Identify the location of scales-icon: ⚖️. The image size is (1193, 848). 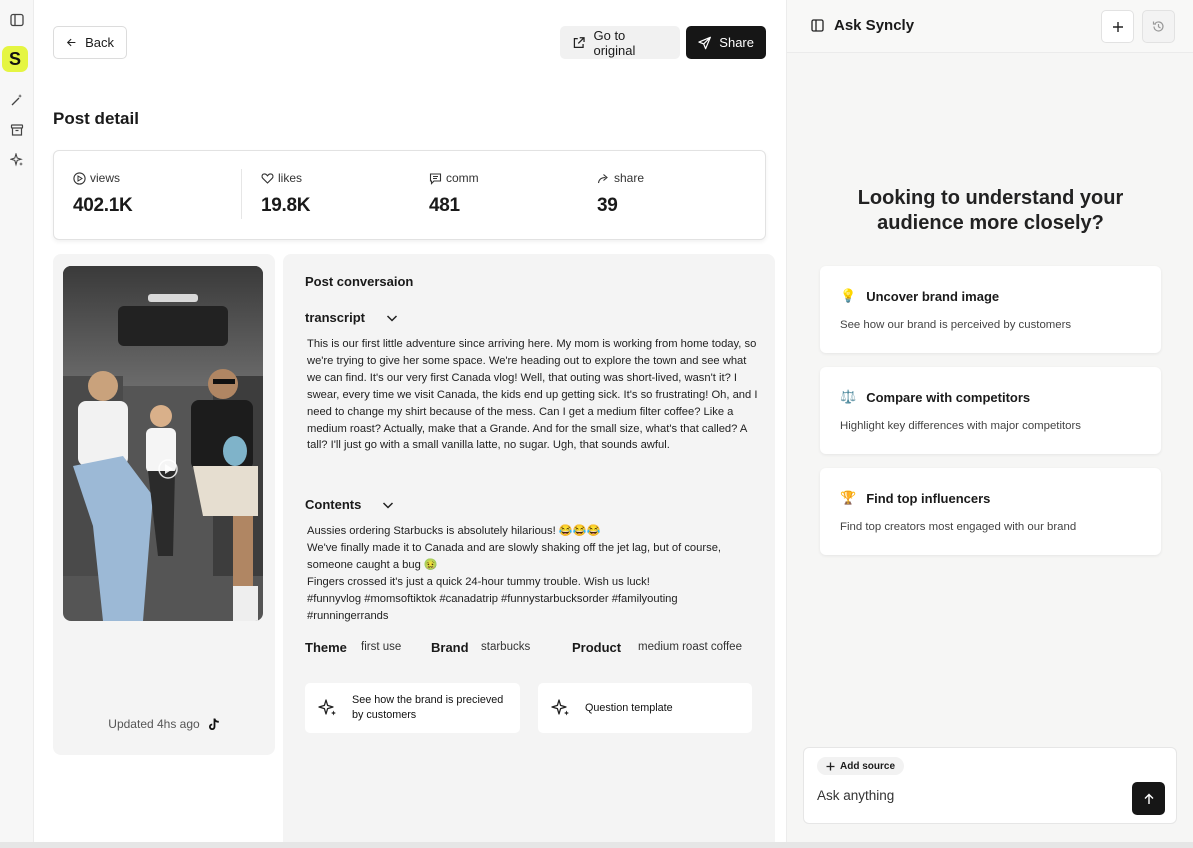
(848, 396).